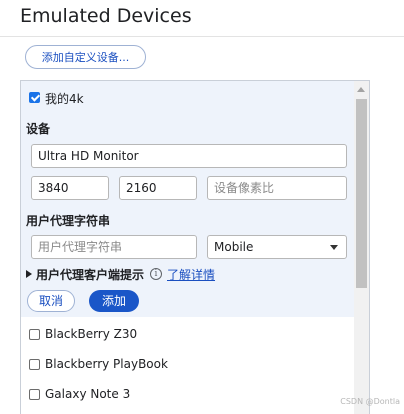 This screenshot has width=404, height=414. Describe the element at coordinates (29, 274) in the screenshot. I see `expand-triangle-icon` at that location.